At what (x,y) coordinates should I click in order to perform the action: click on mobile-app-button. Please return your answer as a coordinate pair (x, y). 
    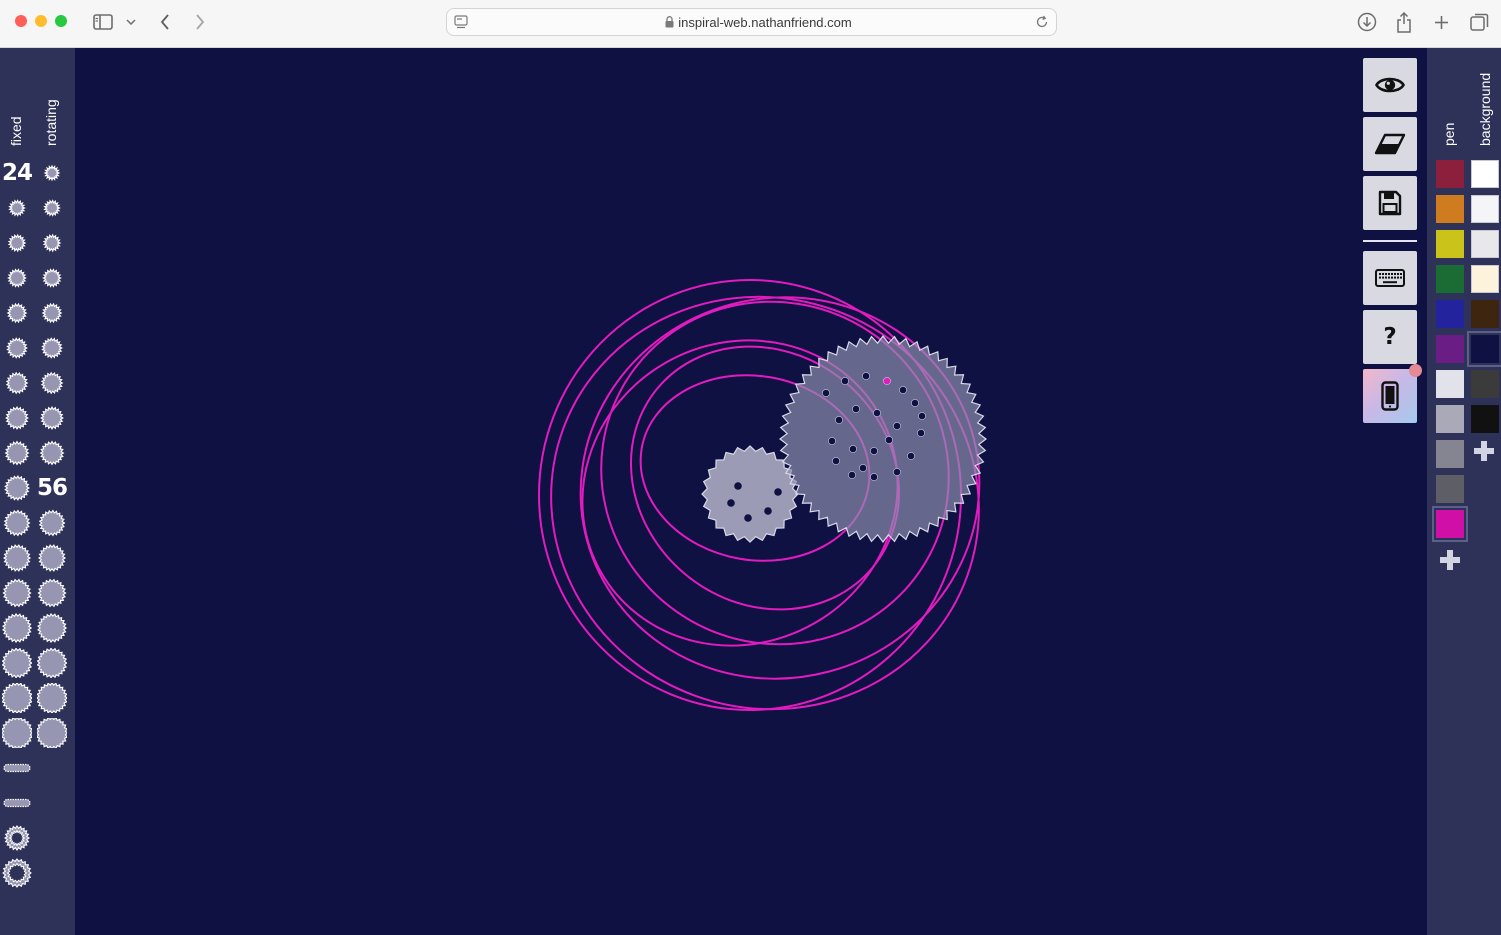
    Looking at the image, I should click on (1390, 396).